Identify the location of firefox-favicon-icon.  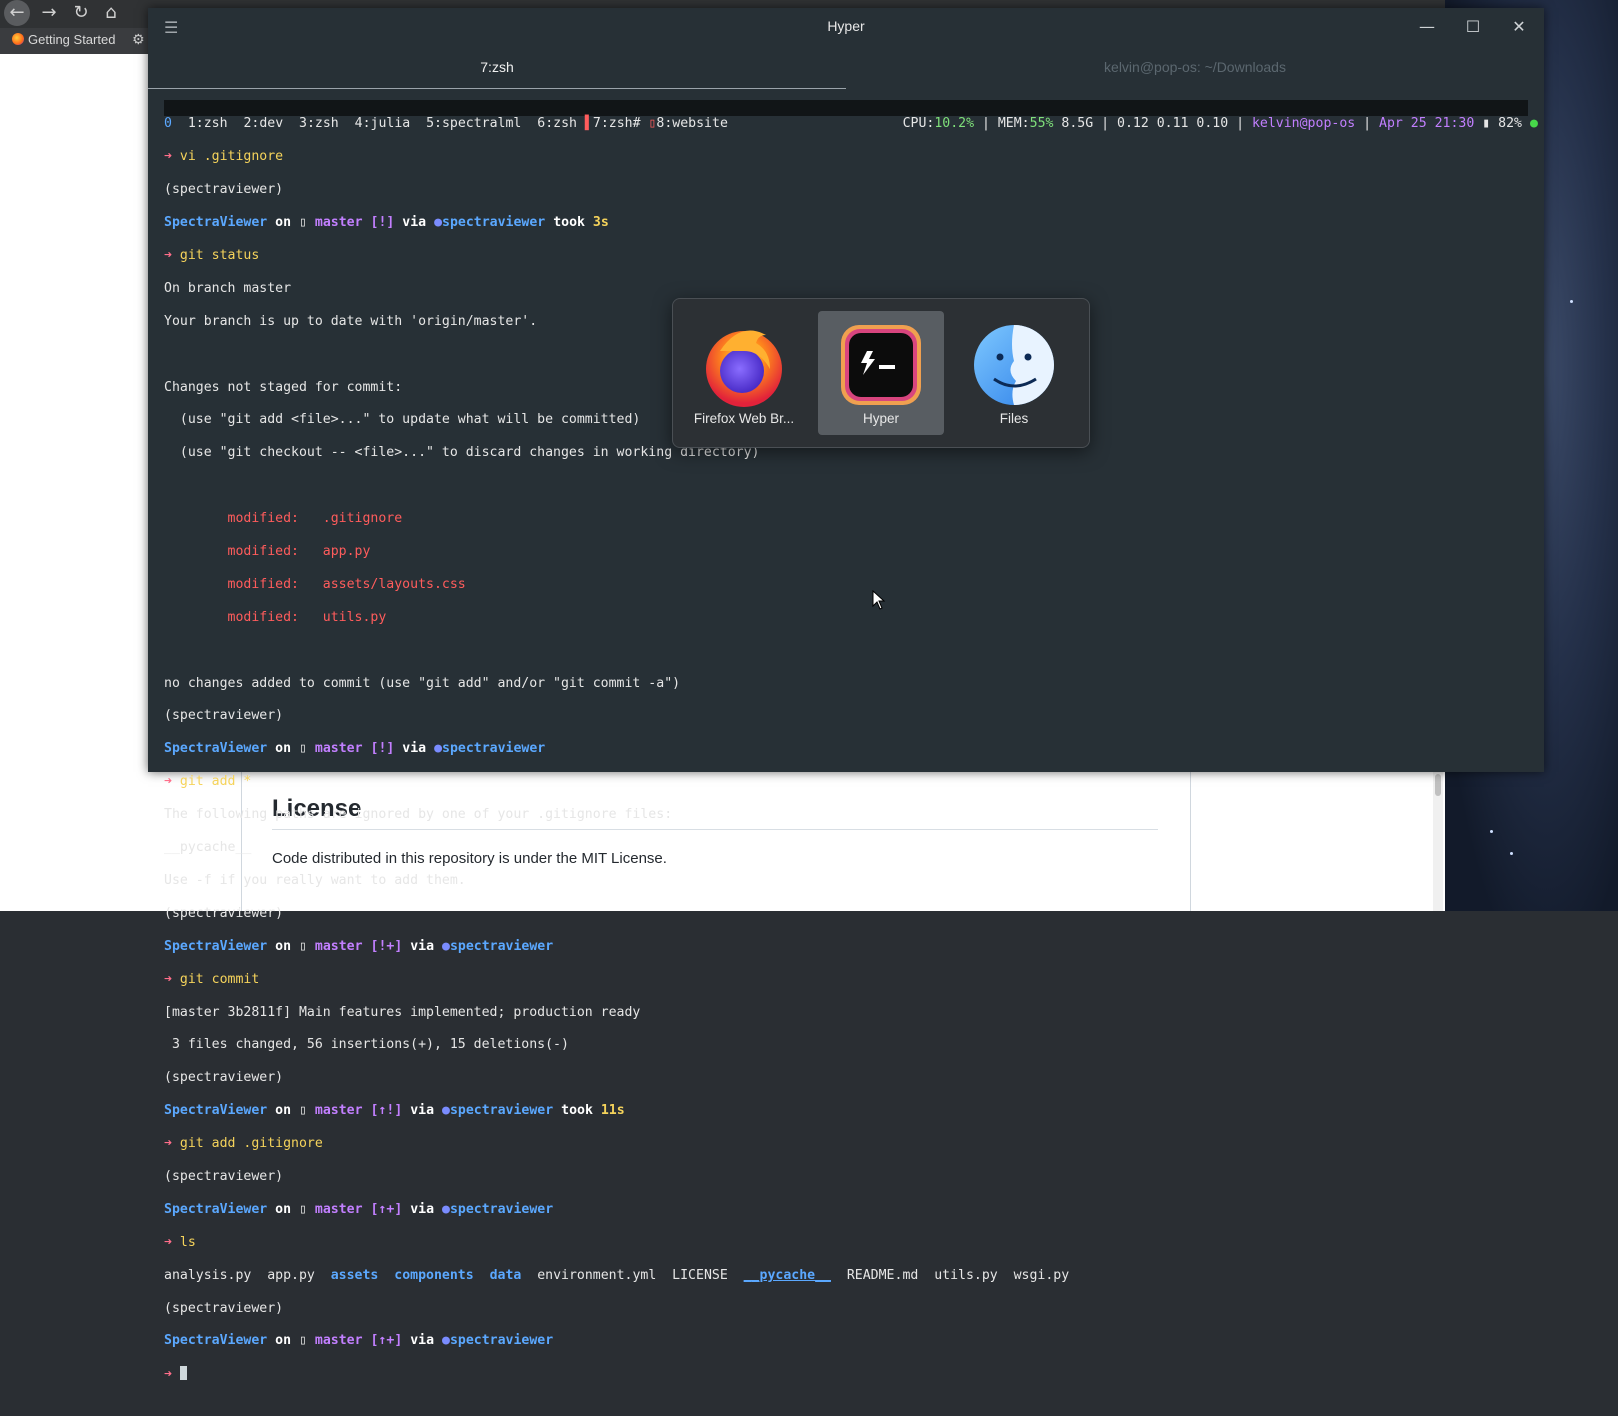
(18, 39).